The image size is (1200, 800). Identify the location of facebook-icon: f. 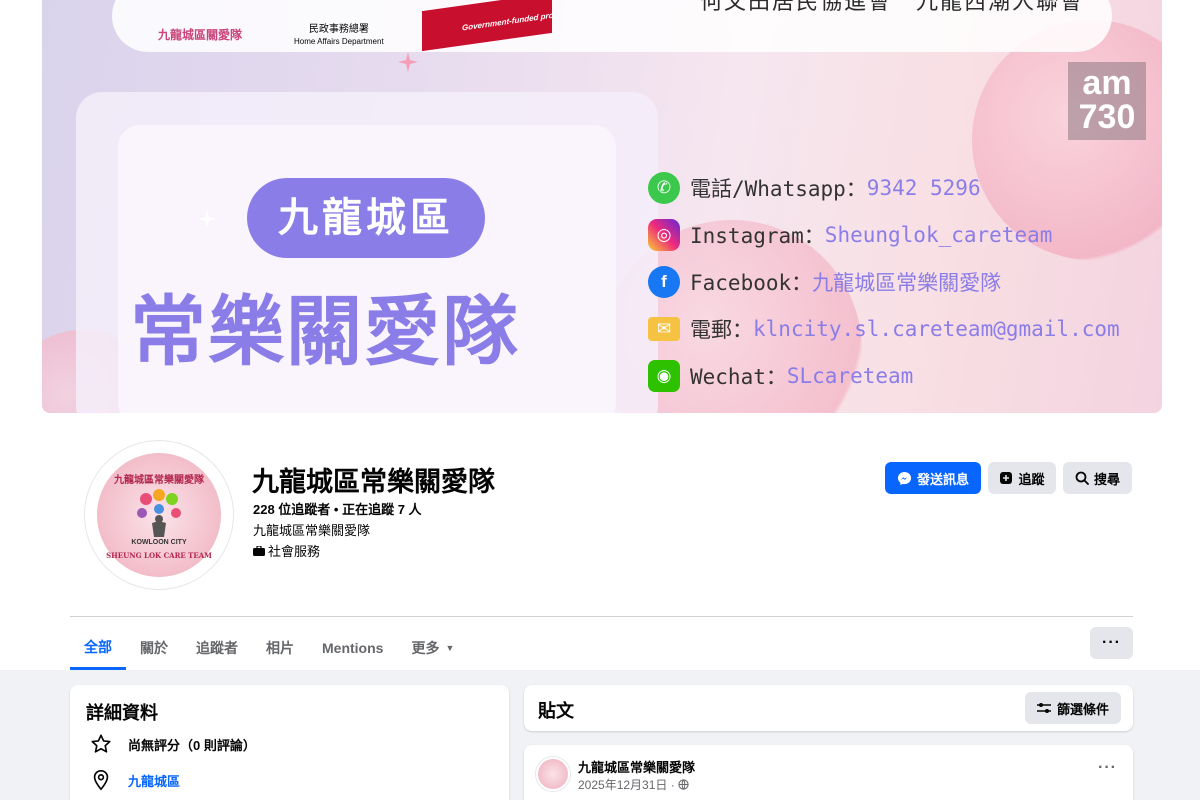
(664, 281).